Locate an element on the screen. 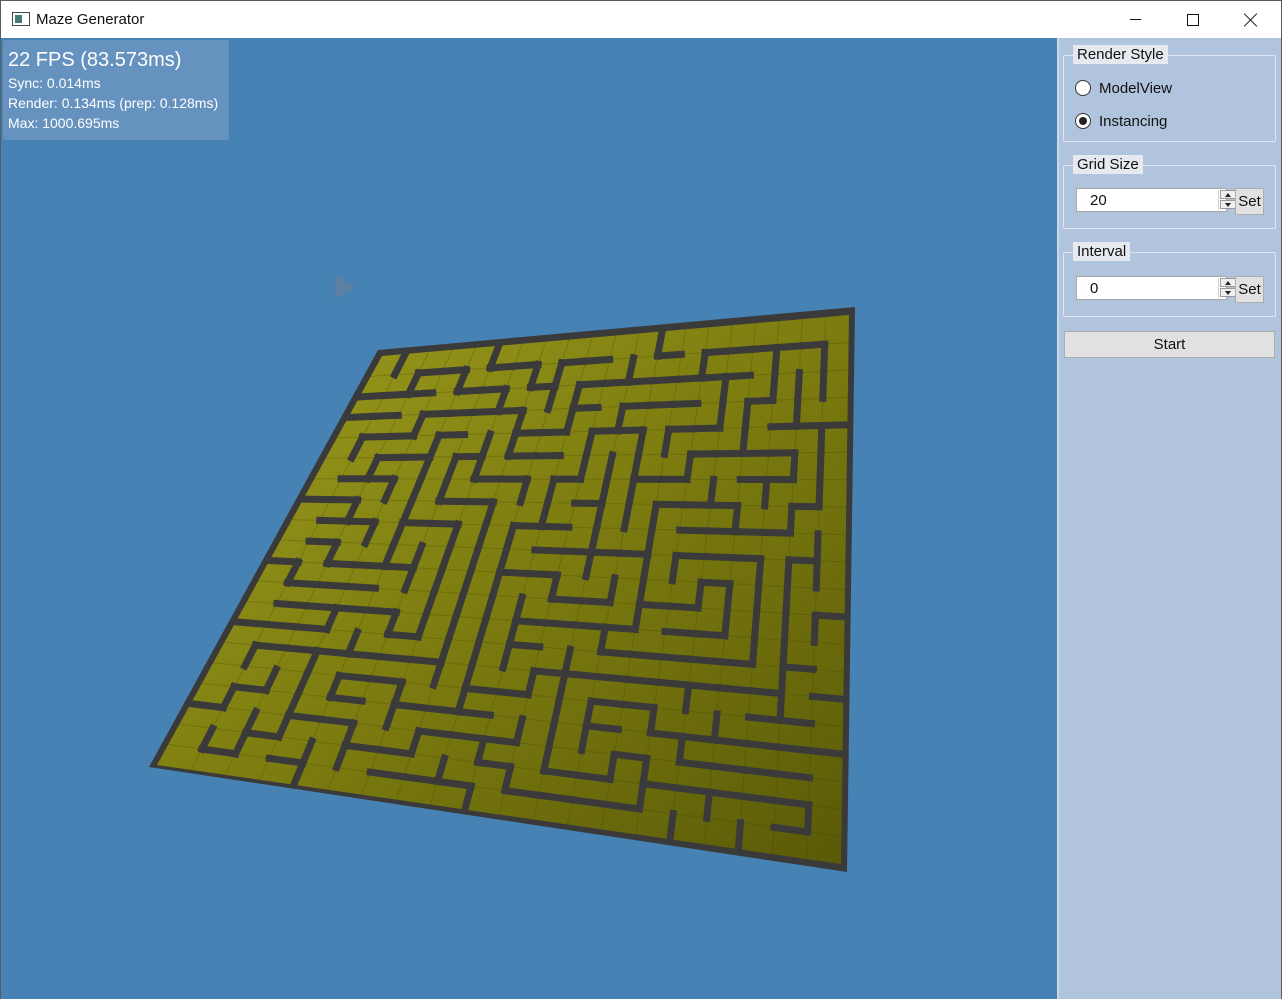  radio-label: Instancing is located at coordinates (1133, 121).